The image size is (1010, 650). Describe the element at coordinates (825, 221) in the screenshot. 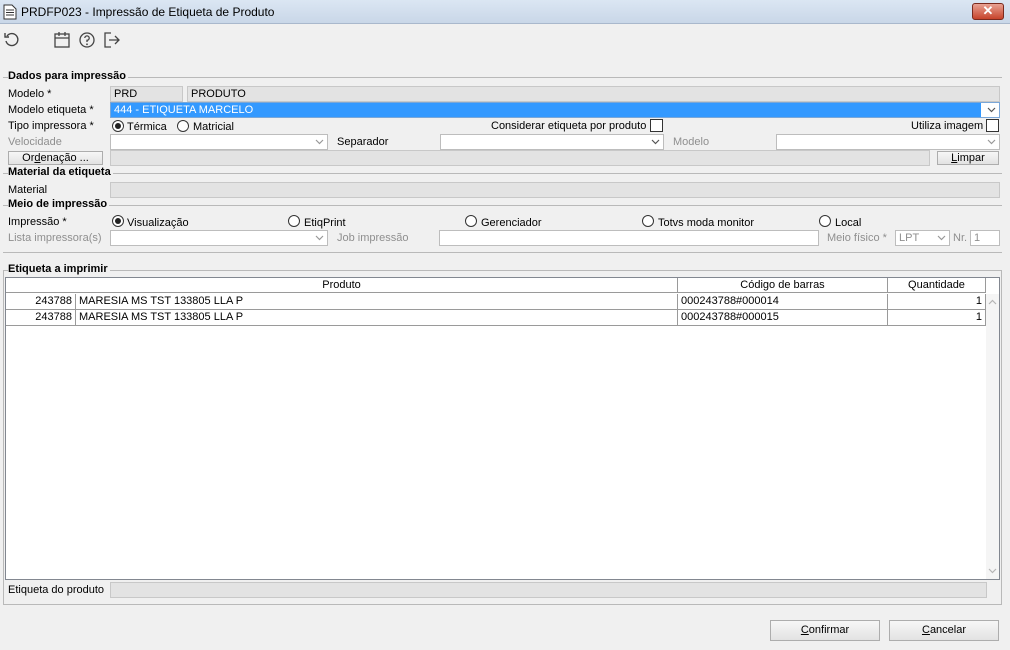

I see `radio-local` at that location.